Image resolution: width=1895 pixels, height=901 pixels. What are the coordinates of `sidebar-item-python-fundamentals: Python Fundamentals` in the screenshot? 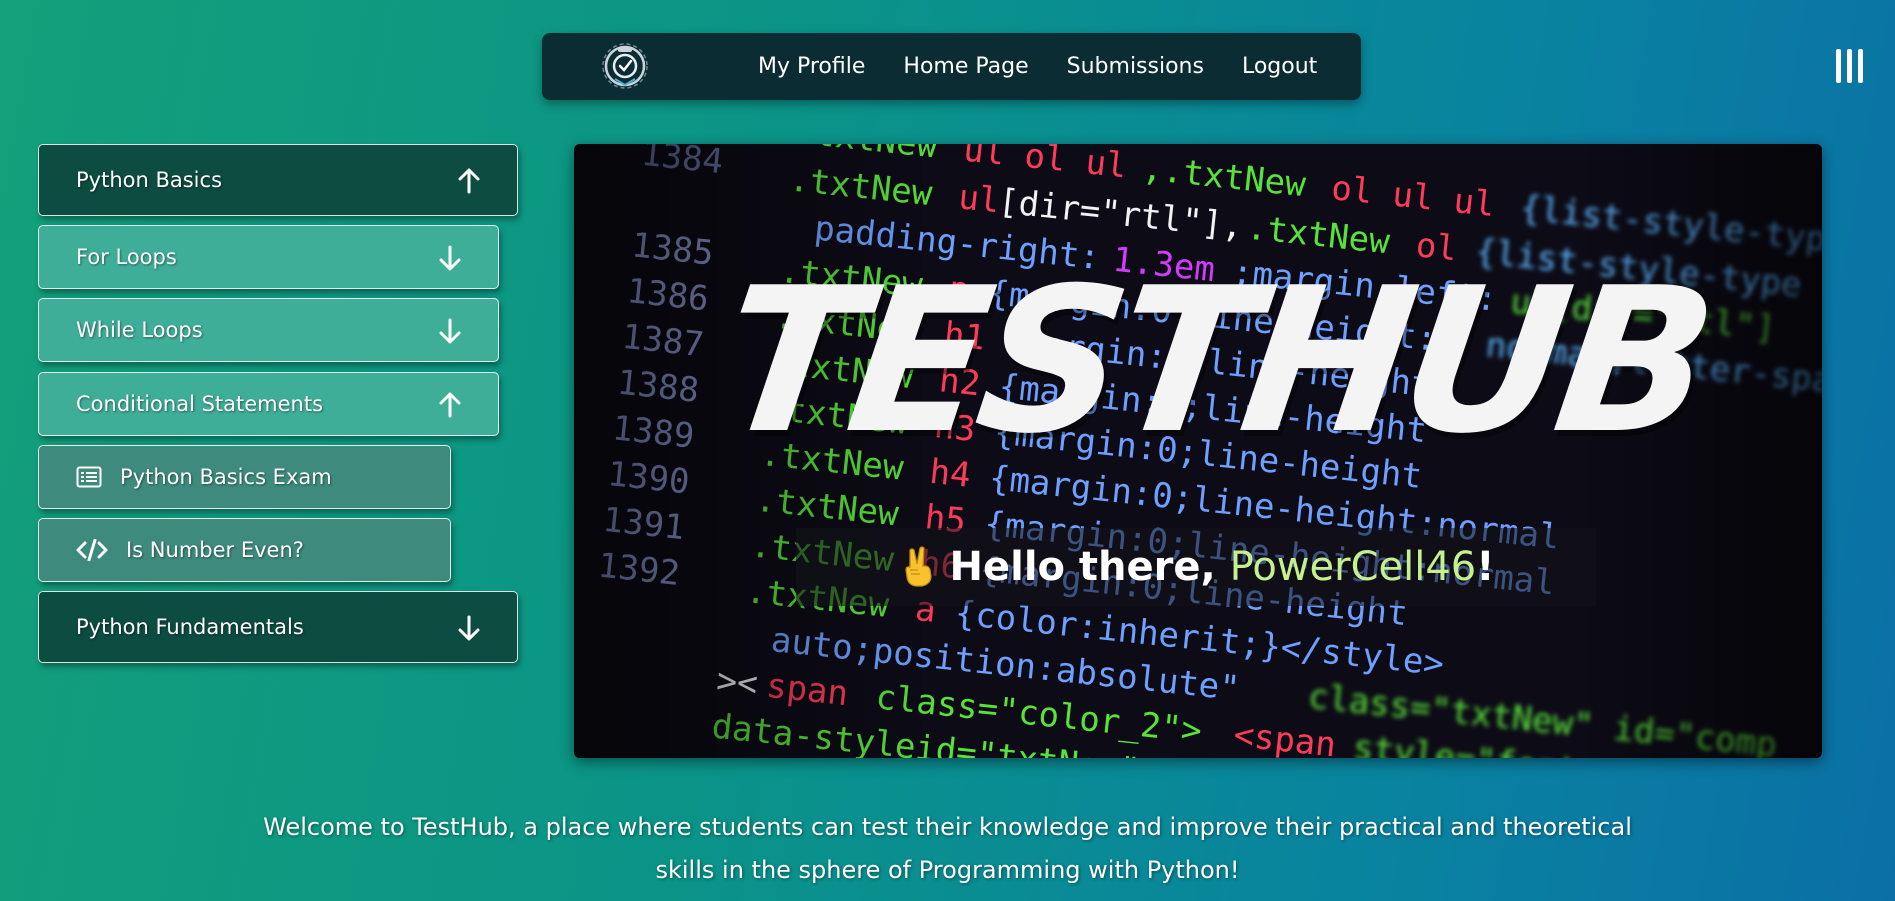 It's located at (278, 627).